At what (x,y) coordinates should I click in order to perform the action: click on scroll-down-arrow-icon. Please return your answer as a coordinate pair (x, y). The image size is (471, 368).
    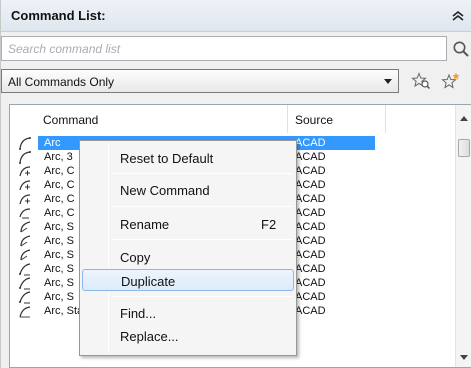
    Looking at the image, I should click on (464, 357).